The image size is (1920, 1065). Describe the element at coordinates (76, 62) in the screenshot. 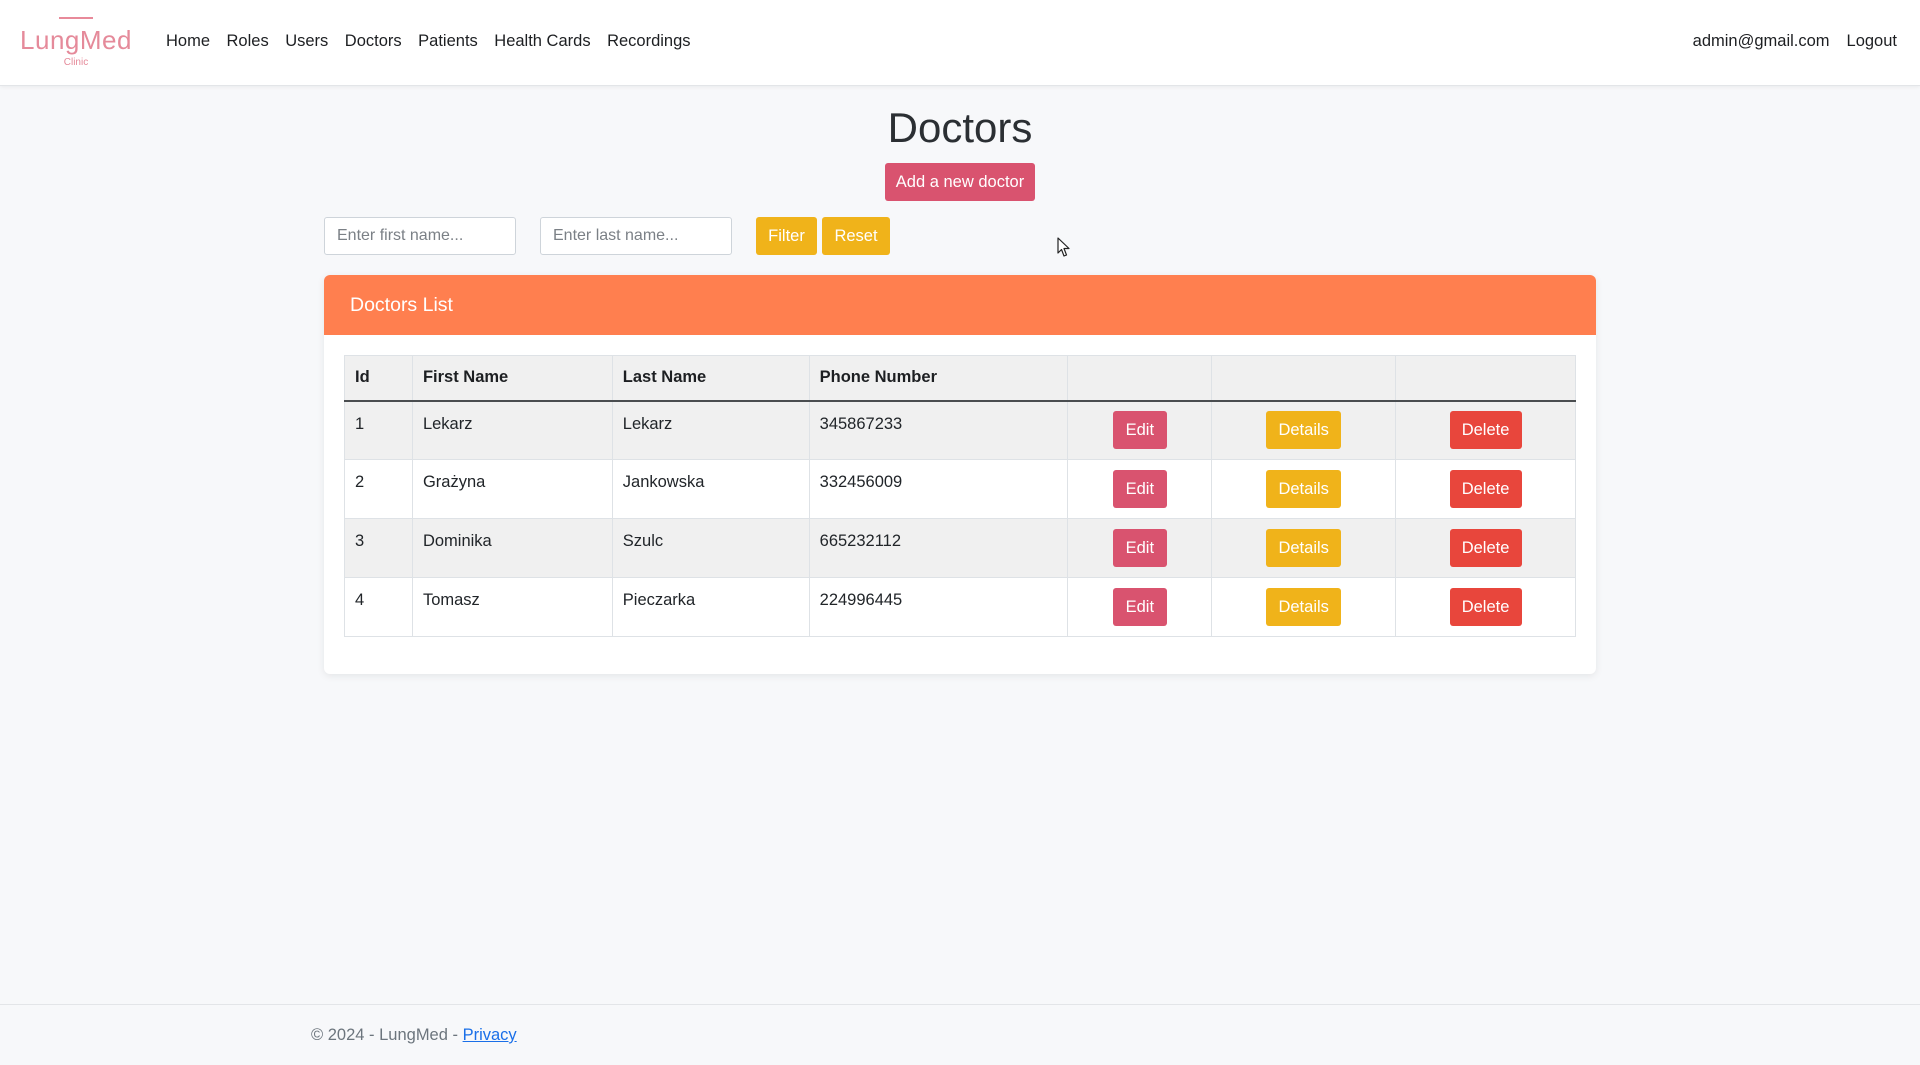

I see `brand-subtitle: Clinic` at that location.